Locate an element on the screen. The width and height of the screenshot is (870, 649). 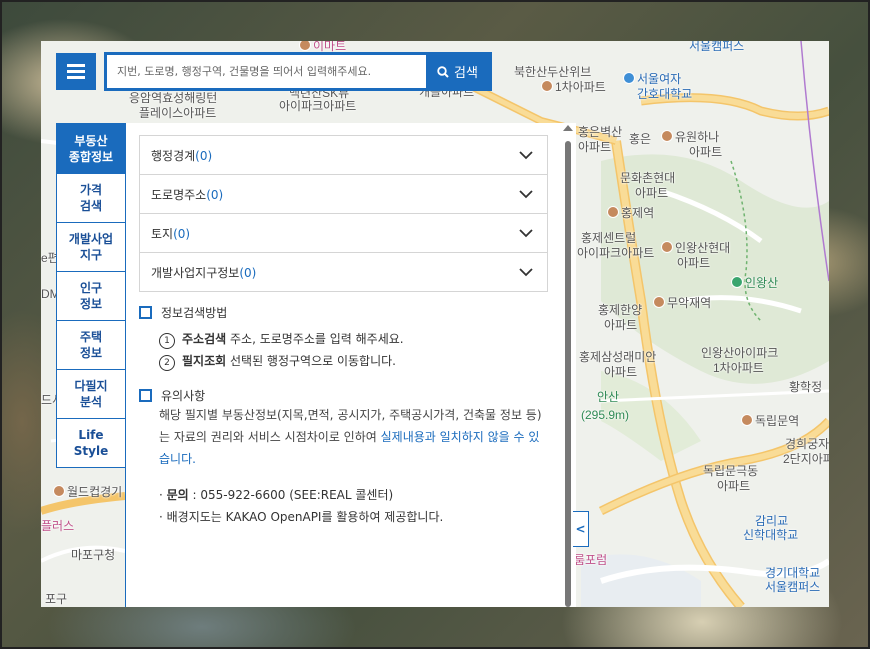
map-label: 응암역효성해링턴 is located at coordinates (173, 98).